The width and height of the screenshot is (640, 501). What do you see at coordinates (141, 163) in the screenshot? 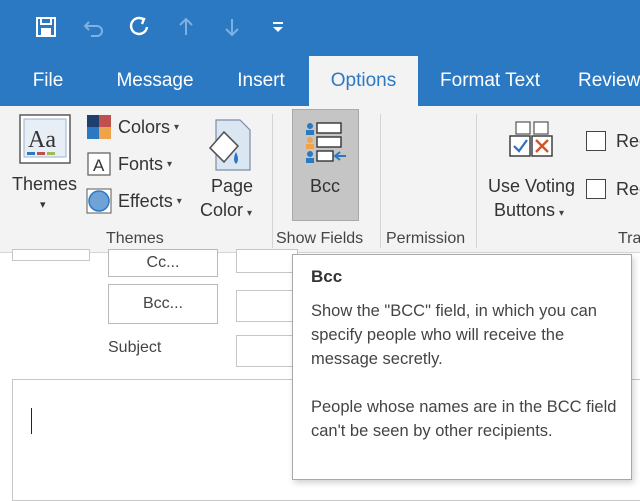
I see `fonts-label: Fonts` at bounding box center [141, 163].